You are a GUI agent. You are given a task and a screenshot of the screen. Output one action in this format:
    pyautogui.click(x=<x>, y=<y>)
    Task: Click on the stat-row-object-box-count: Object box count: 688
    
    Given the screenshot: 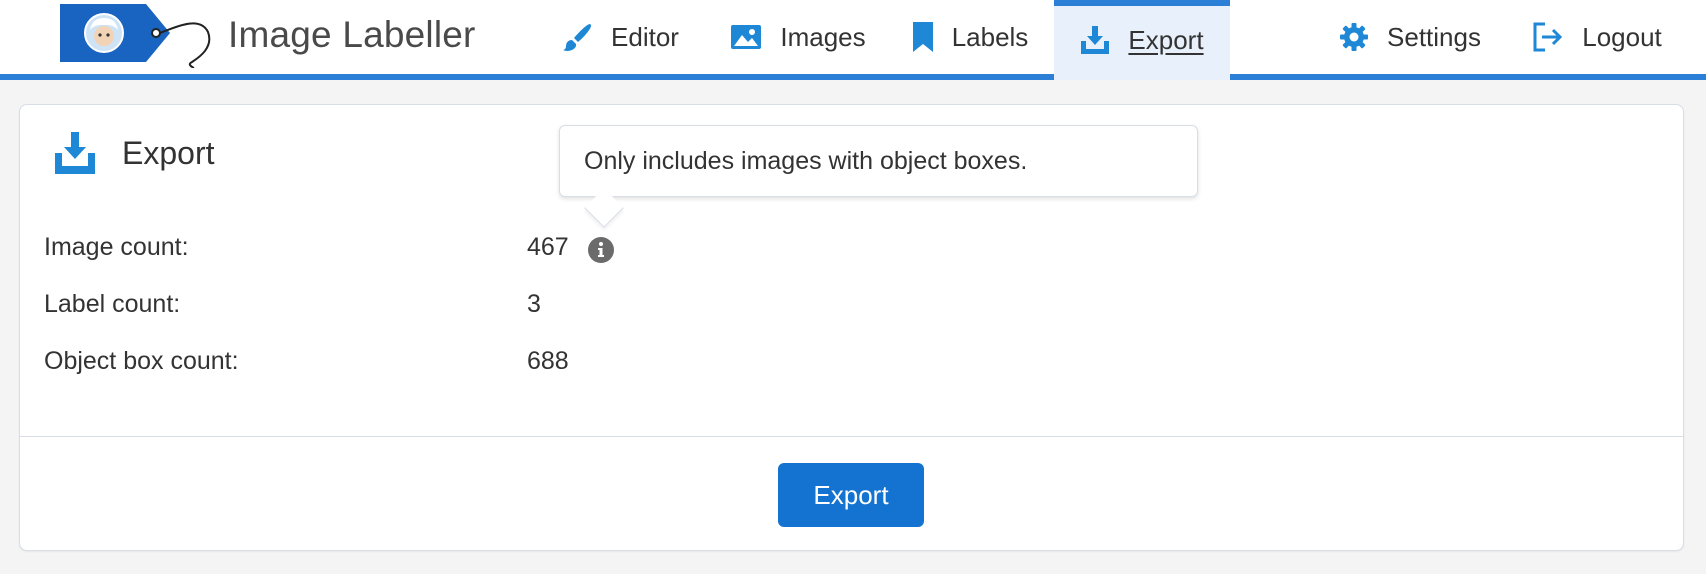 What is the action you would take?
    pyautogui.click(x=306, y=361)
    